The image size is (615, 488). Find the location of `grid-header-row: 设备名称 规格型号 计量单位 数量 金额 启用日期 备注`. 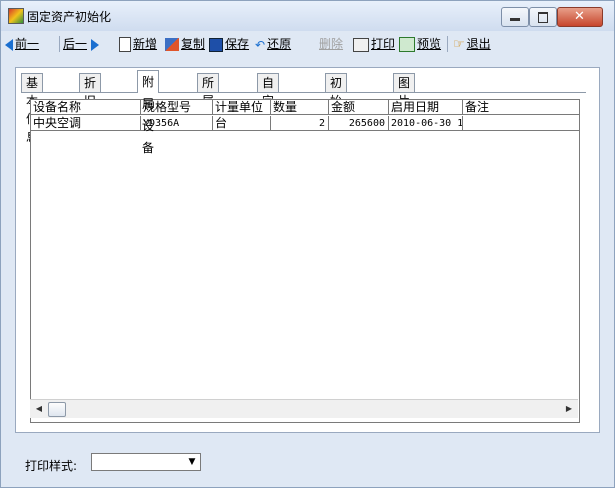

grid-header-row: 设备名称 规格型号 计量单位 数量 金额 启用日期 备注 is located at coordinates (305, 108).